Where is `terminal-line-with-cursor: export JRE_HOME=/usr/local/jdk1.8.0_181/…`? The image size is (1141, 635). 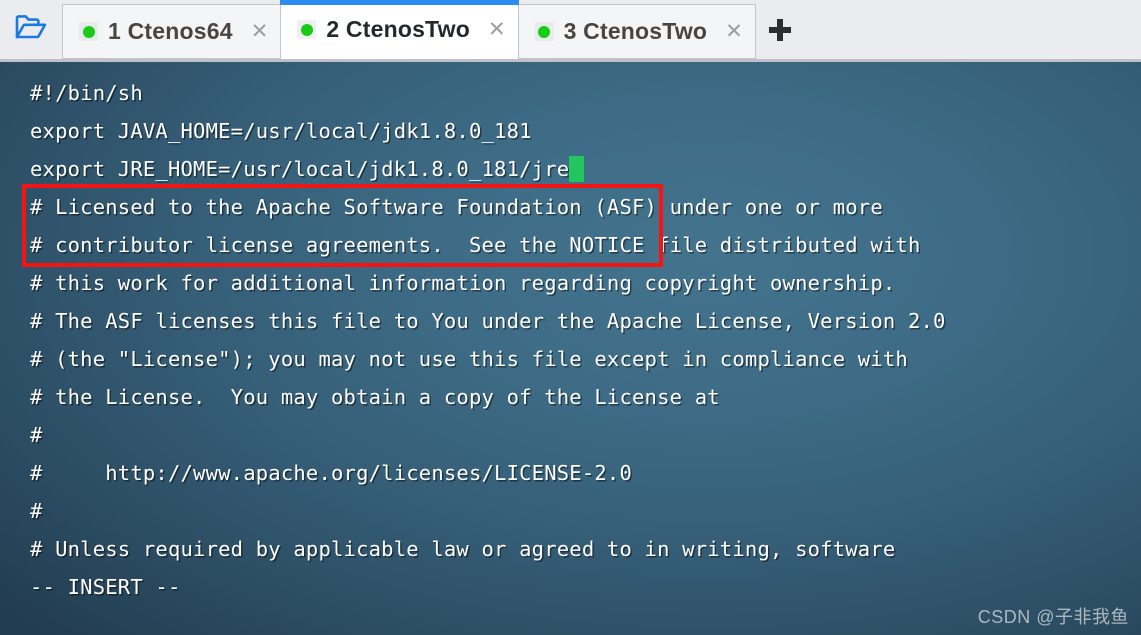
terminal-line-with-cursor: export JRE_HOME=/usr/local/jdk1.8.0_181/… is located at coordinates (585, 169).